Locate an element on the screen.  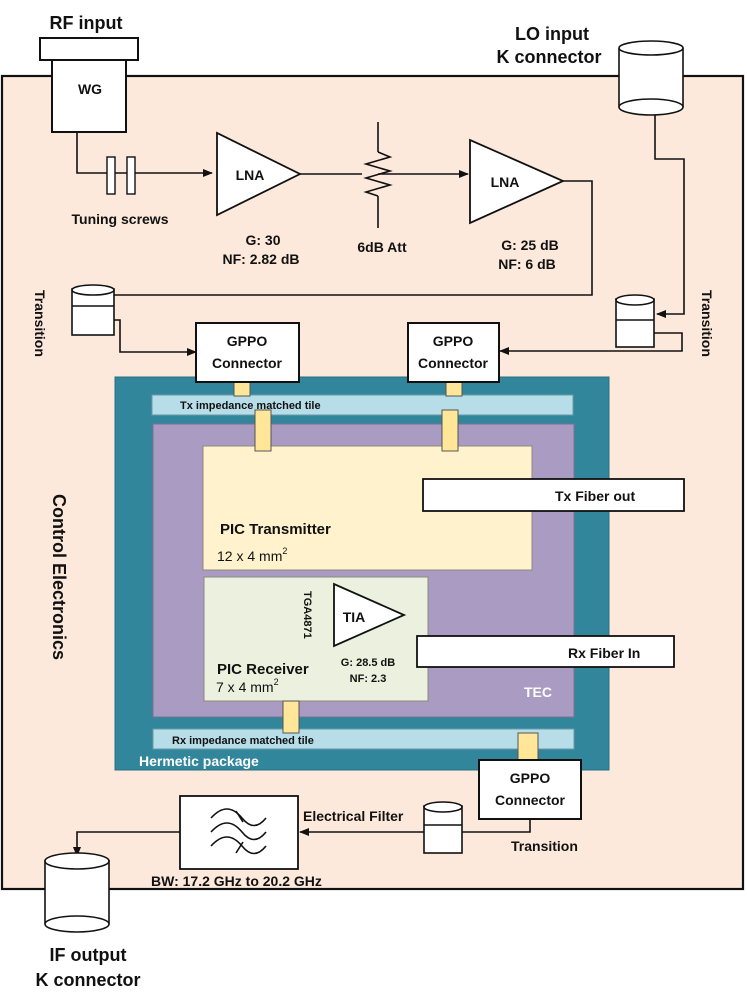
pad-gppo-2-tec is located at coordinates (450, 430).